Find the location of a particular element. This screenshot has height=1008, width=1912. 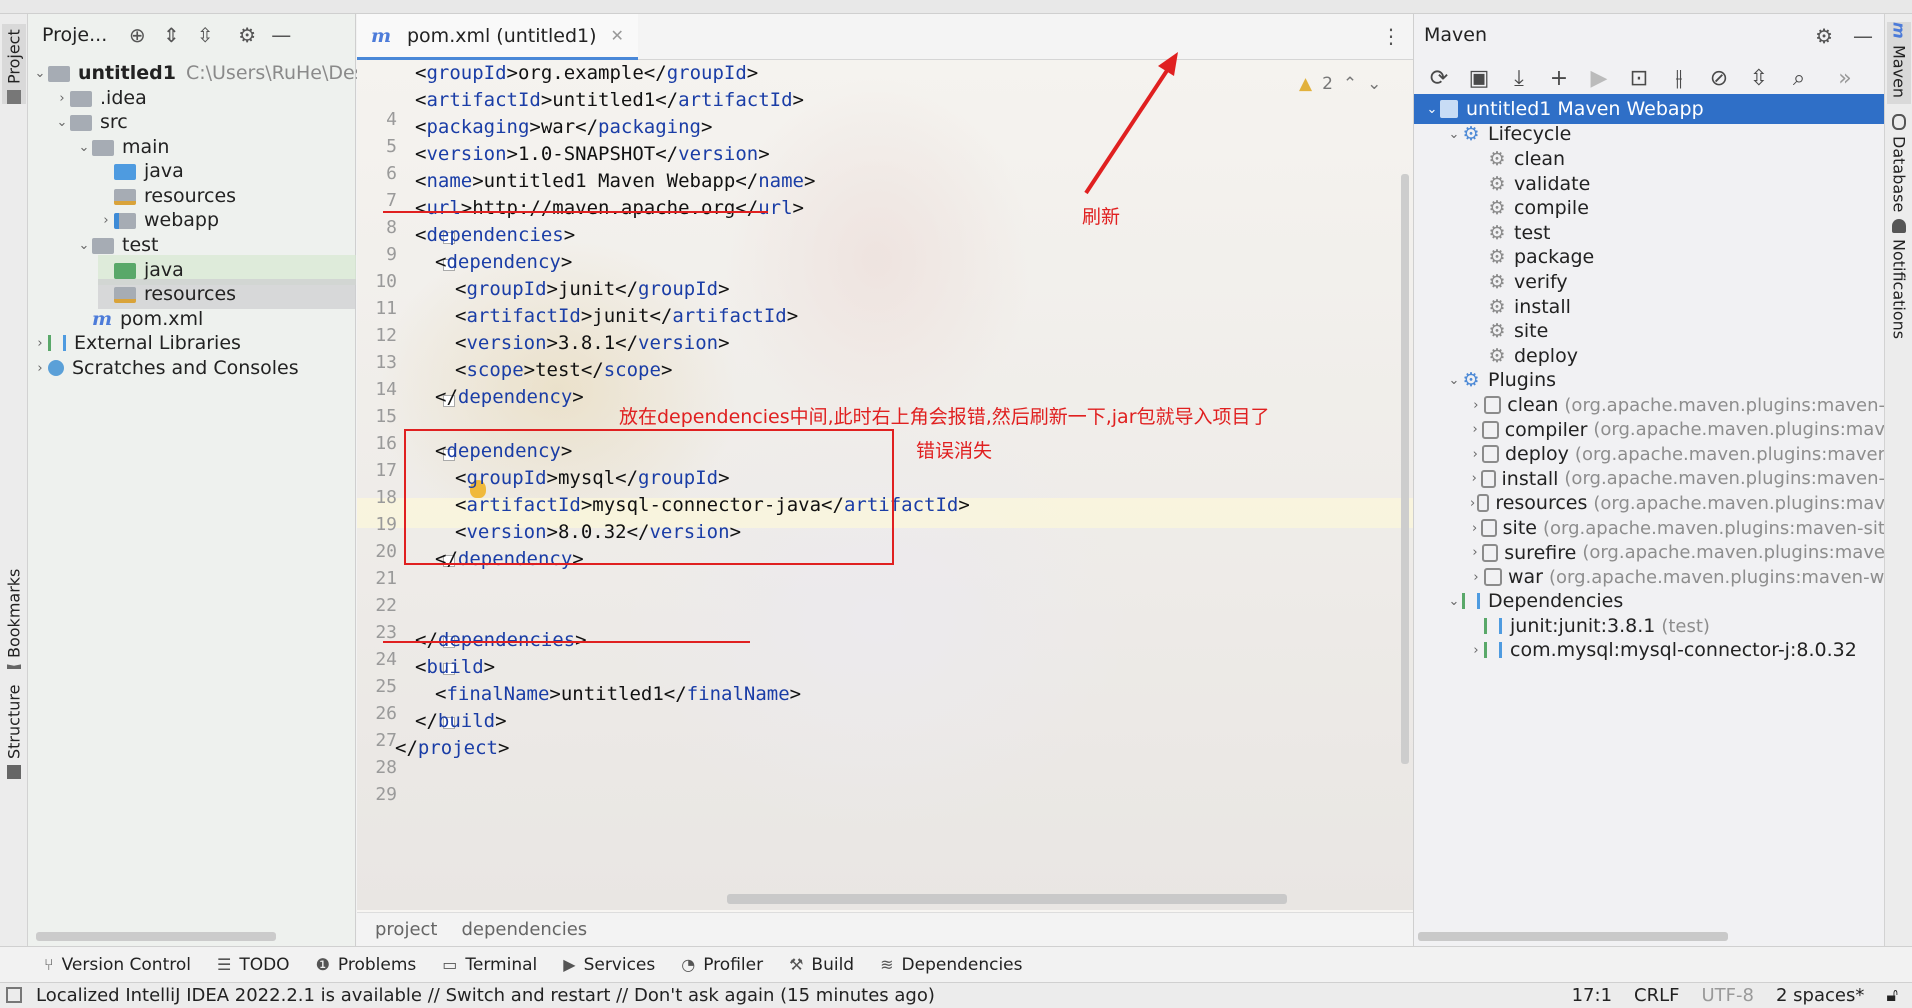

tool-services: ▶ Services is located at coordinates (609, 965).